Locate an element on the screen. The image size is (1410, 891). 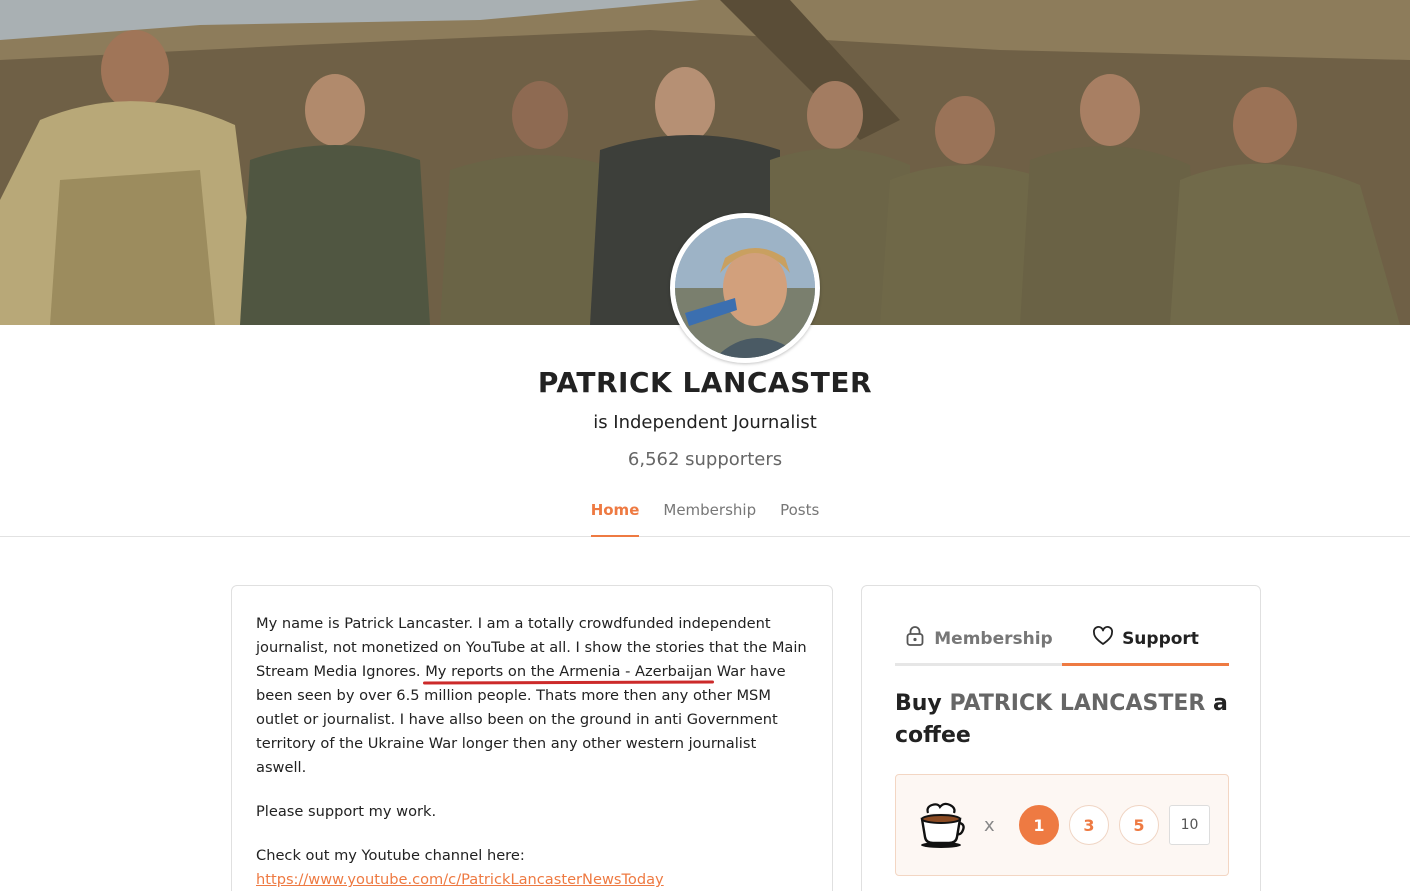
qty-option-1: 1 is located at coordinates (1039, 825).